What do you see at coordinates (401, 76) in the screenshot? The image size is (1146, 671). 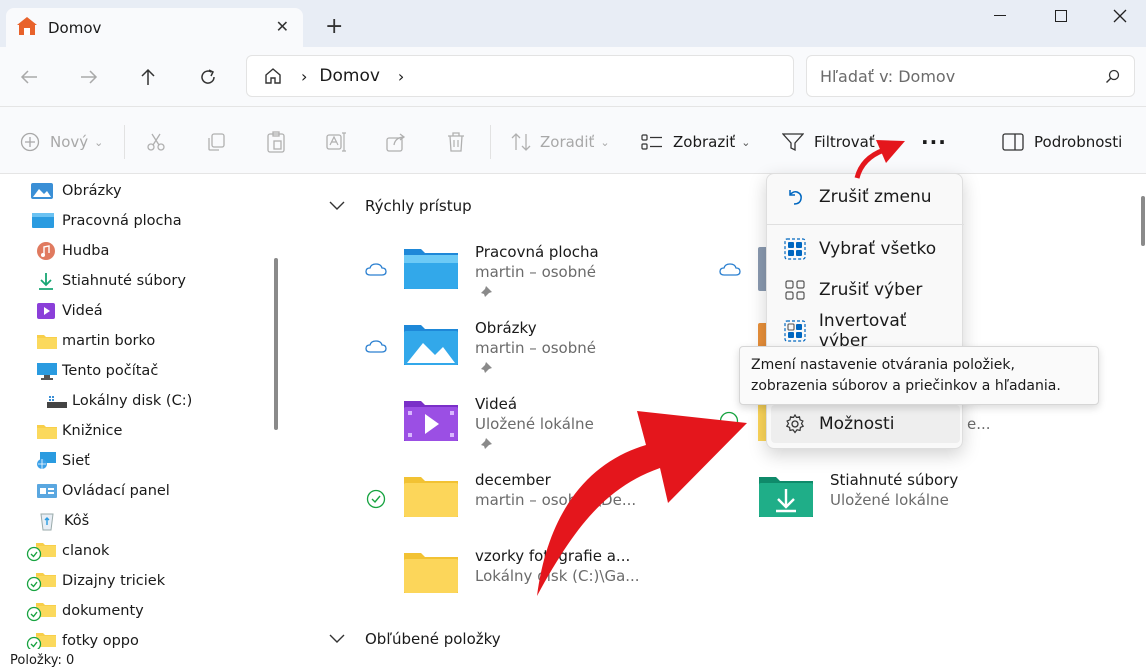 I see `chevron-right-icon: ›` at bounding box center [401, 76].